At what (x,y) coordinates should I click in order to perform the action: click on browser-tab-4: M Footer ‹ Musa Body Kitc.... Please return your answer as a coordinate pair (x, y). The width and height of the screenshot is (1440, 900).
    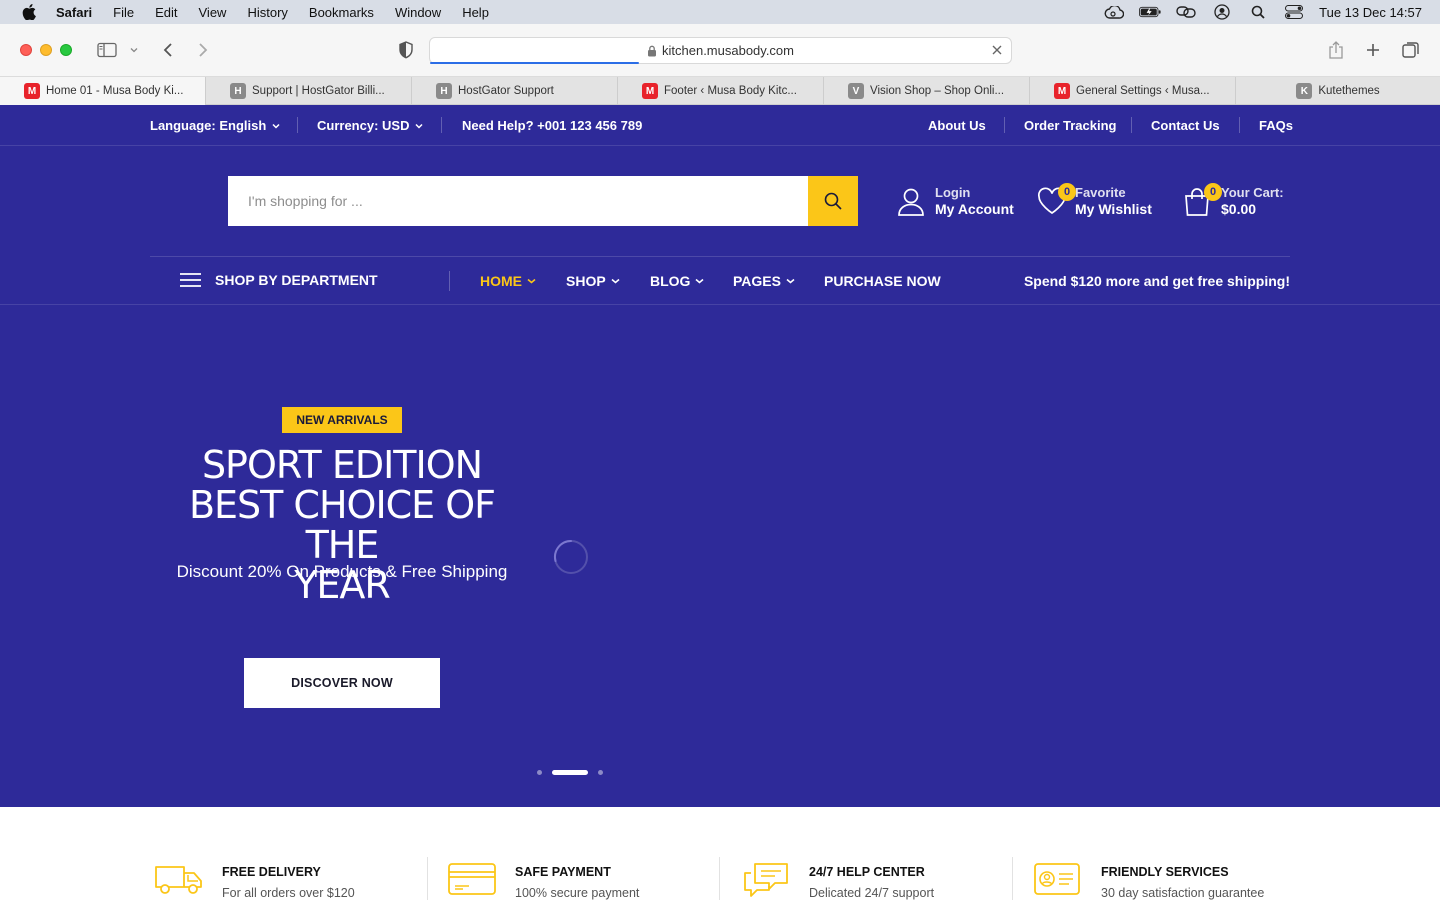
    Looking at the image, I should click on (721, 91).